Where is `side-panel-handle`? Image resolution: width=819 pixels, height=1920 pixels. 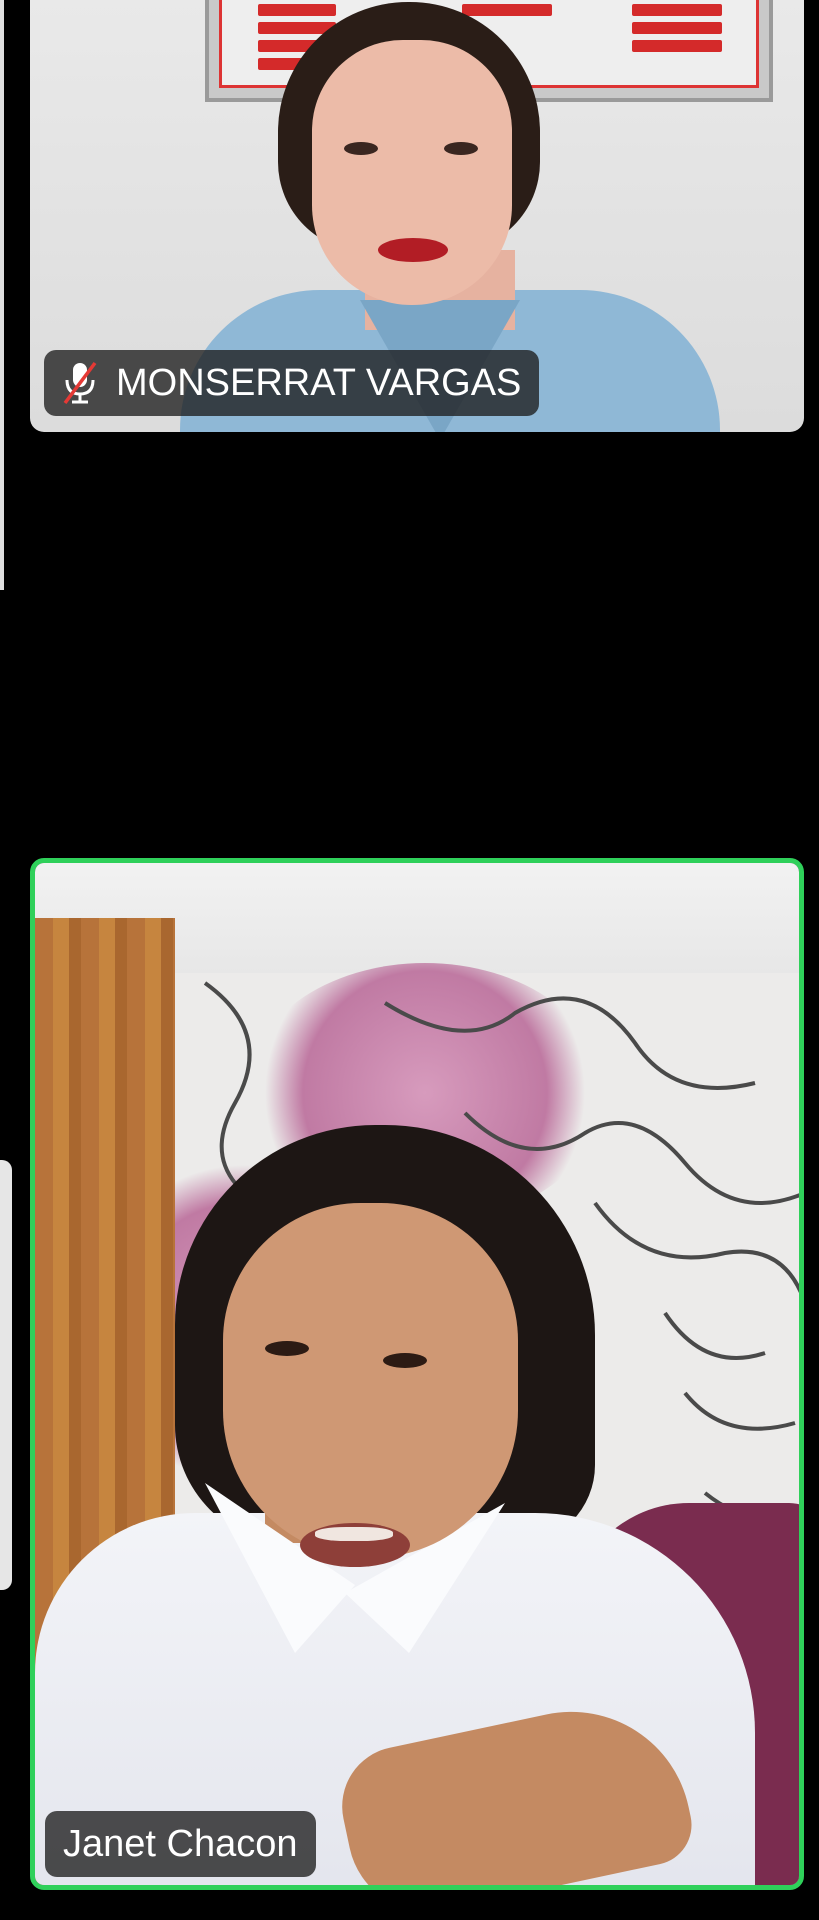 side-panel-handle is located at coordinates (6, 1375).